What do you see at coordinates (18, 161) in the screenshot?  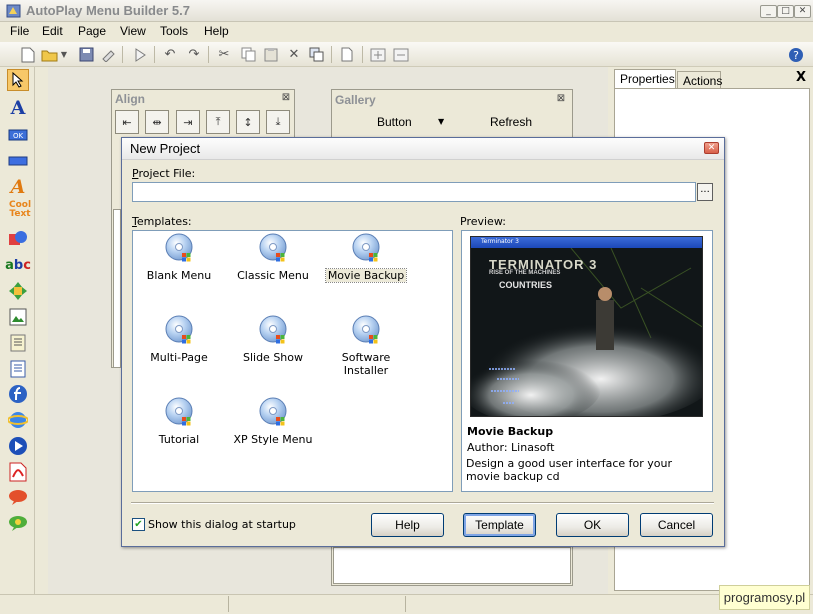 I see `bar-tool-icon` at bounding box center [18, 161].